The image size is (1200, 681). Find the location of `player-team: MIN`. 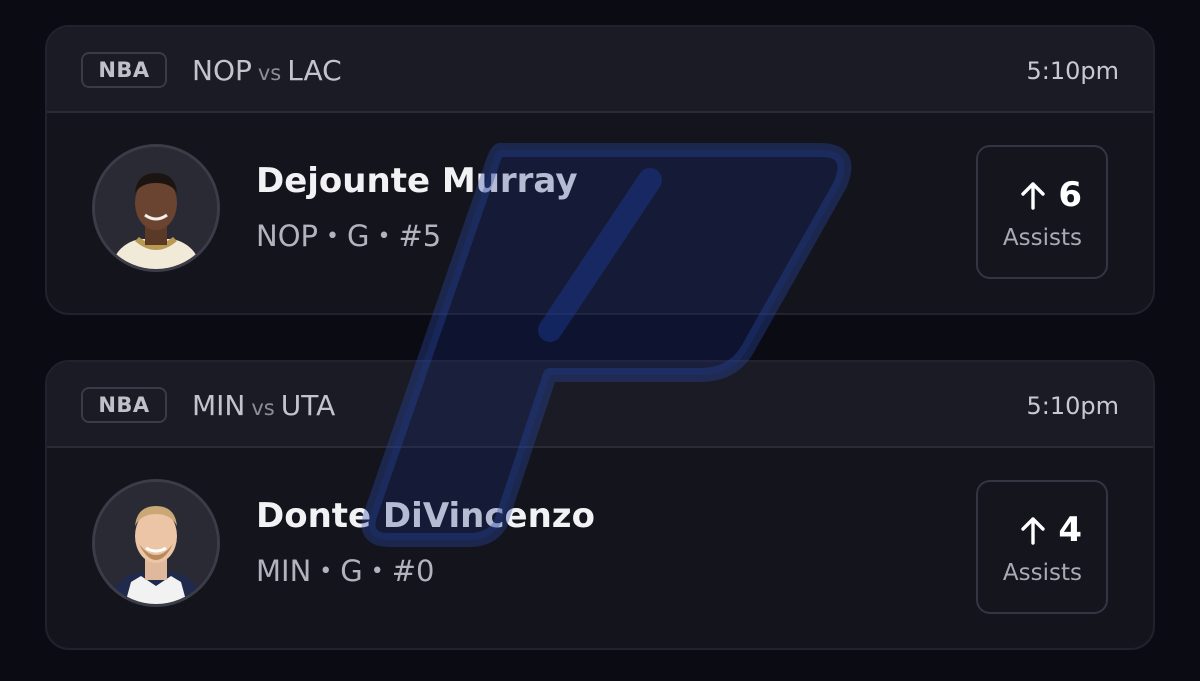

player-team: MIN is located at coordinates (284, 571).